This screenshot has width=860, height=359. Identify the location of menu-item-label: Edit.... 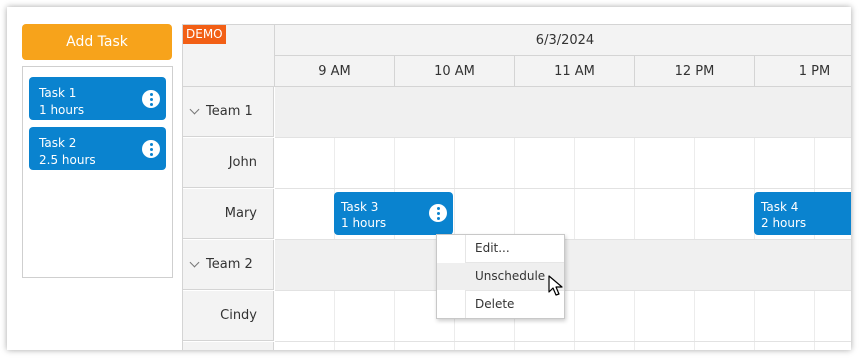
(492, 248).